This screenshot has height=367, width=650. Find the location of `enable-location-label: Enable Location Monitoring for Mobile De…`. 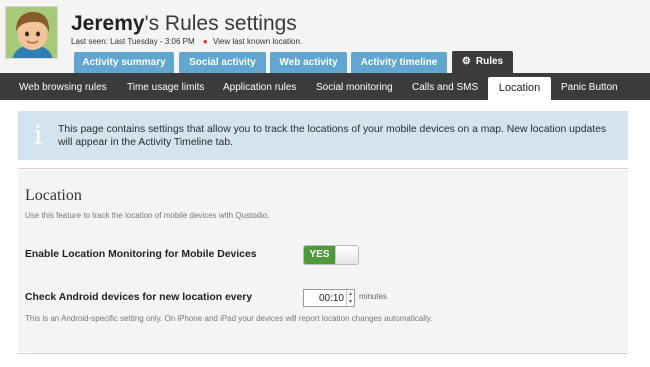

enable-location-label: Enable Location Monitoring for Mobile De… is located at coordinates (141, 254).